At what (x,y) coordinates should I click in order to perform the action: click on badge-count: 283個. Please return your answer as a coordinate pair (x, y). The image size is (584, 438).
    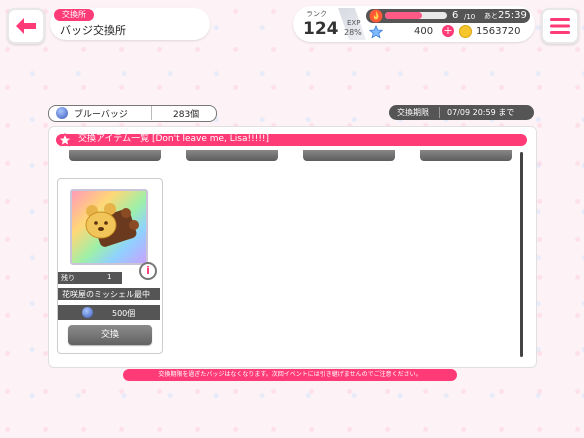
    Looking at the image, I should click on (186, 115).